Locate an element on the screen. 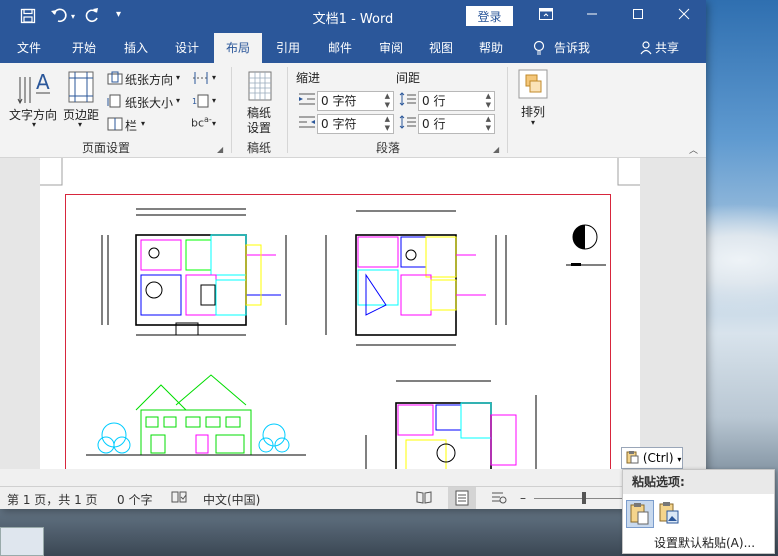 The width and height of the screenshot is (778, 556). tab-design: 设计 is located at coordinates (187, 48).